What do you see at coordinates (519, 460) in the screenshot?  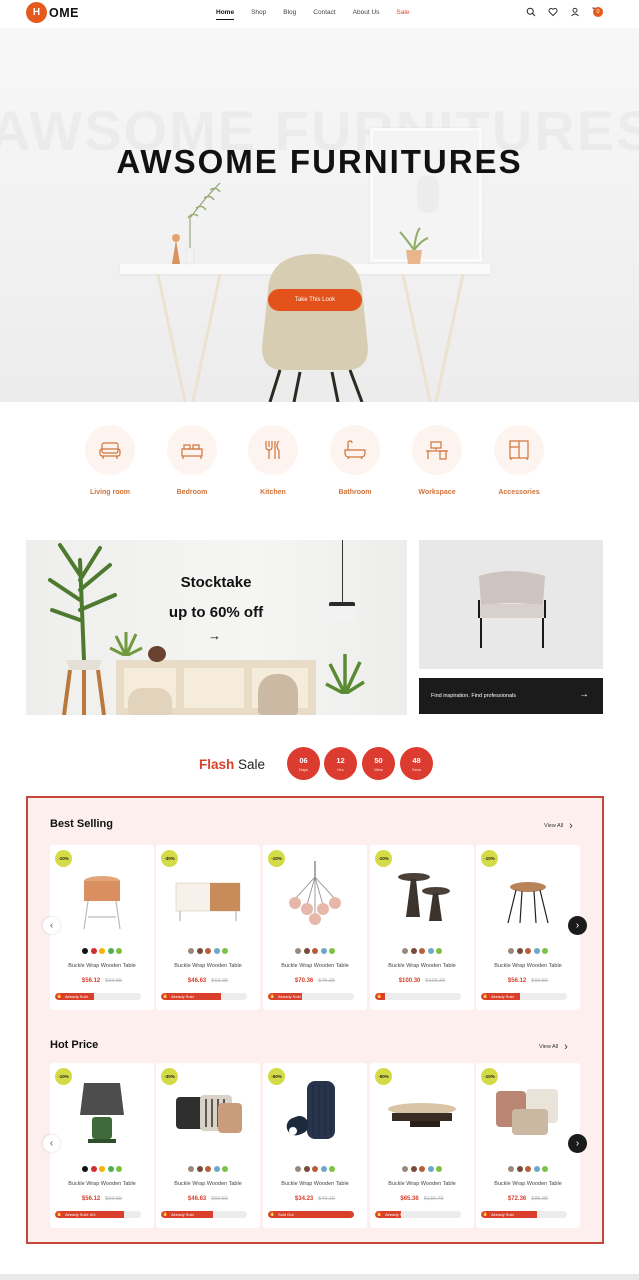 I see `category-accessories: Accessories` at bounding box center [519, 460].